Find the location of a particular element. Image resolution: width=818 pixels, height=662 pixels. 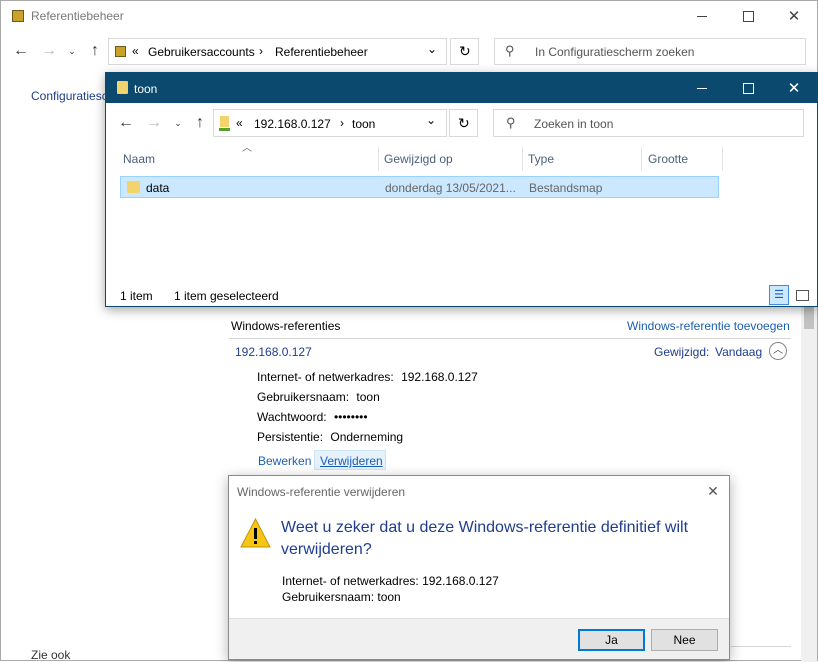

yes-button: Ja is located at coordinates (611, 640).